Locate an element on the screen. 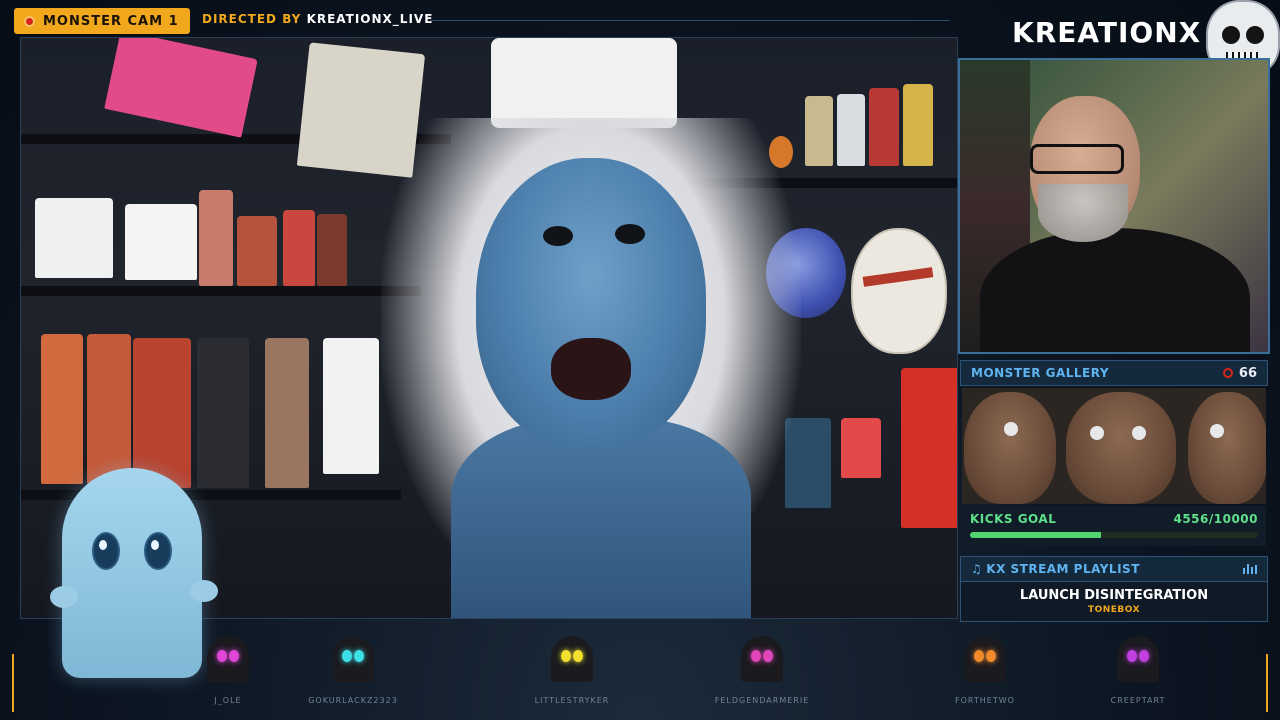  chatter-ghost: LITTLESTRYKER is located at coordinates (572, 670).